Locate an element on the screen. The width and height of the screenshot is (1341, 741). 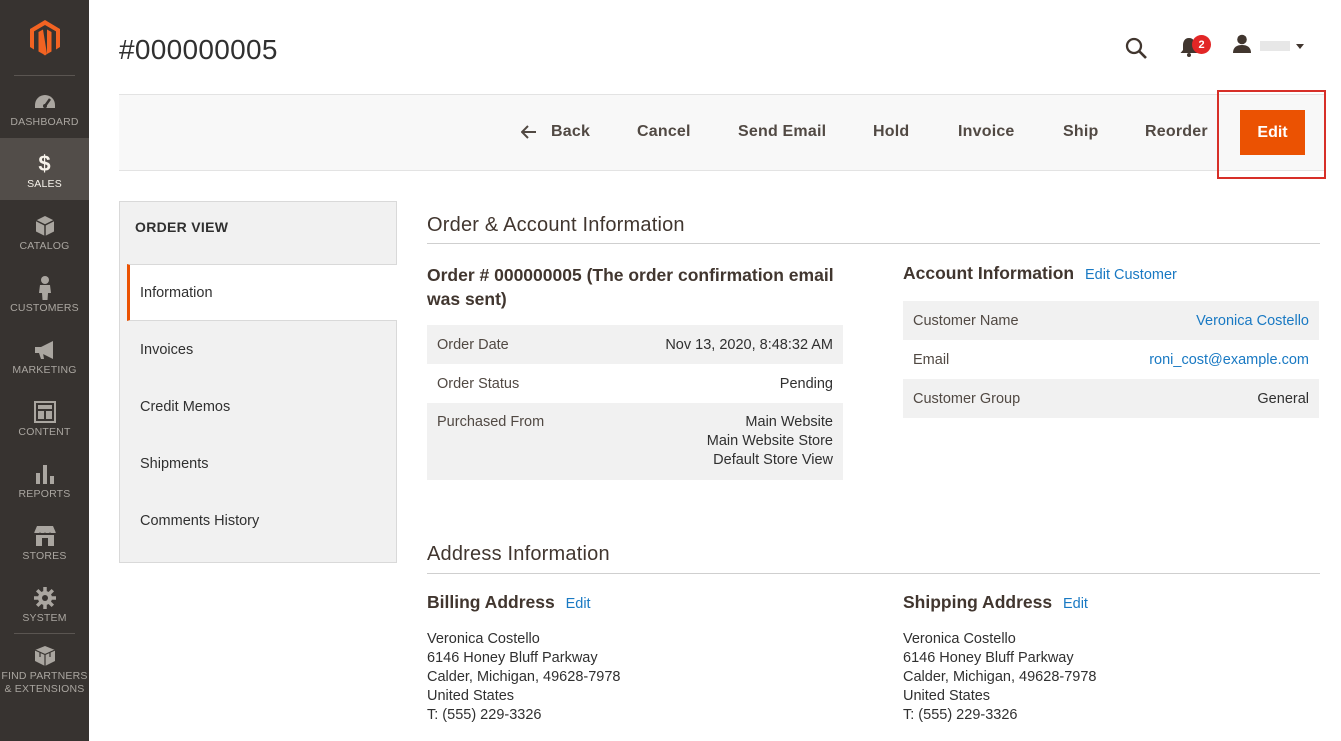
nav-item-system: SYSTEM is located at coordinates (44, 603).